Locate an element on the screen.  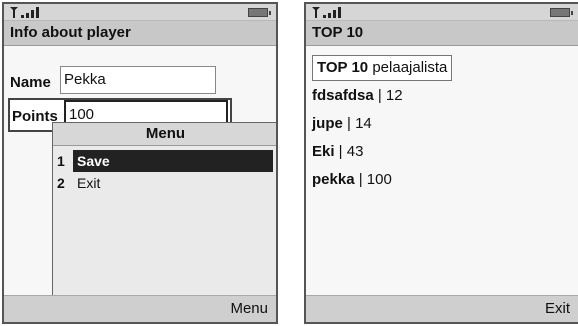
list-header-subtitle: pelaajalista is located at coordinates (410, 67).